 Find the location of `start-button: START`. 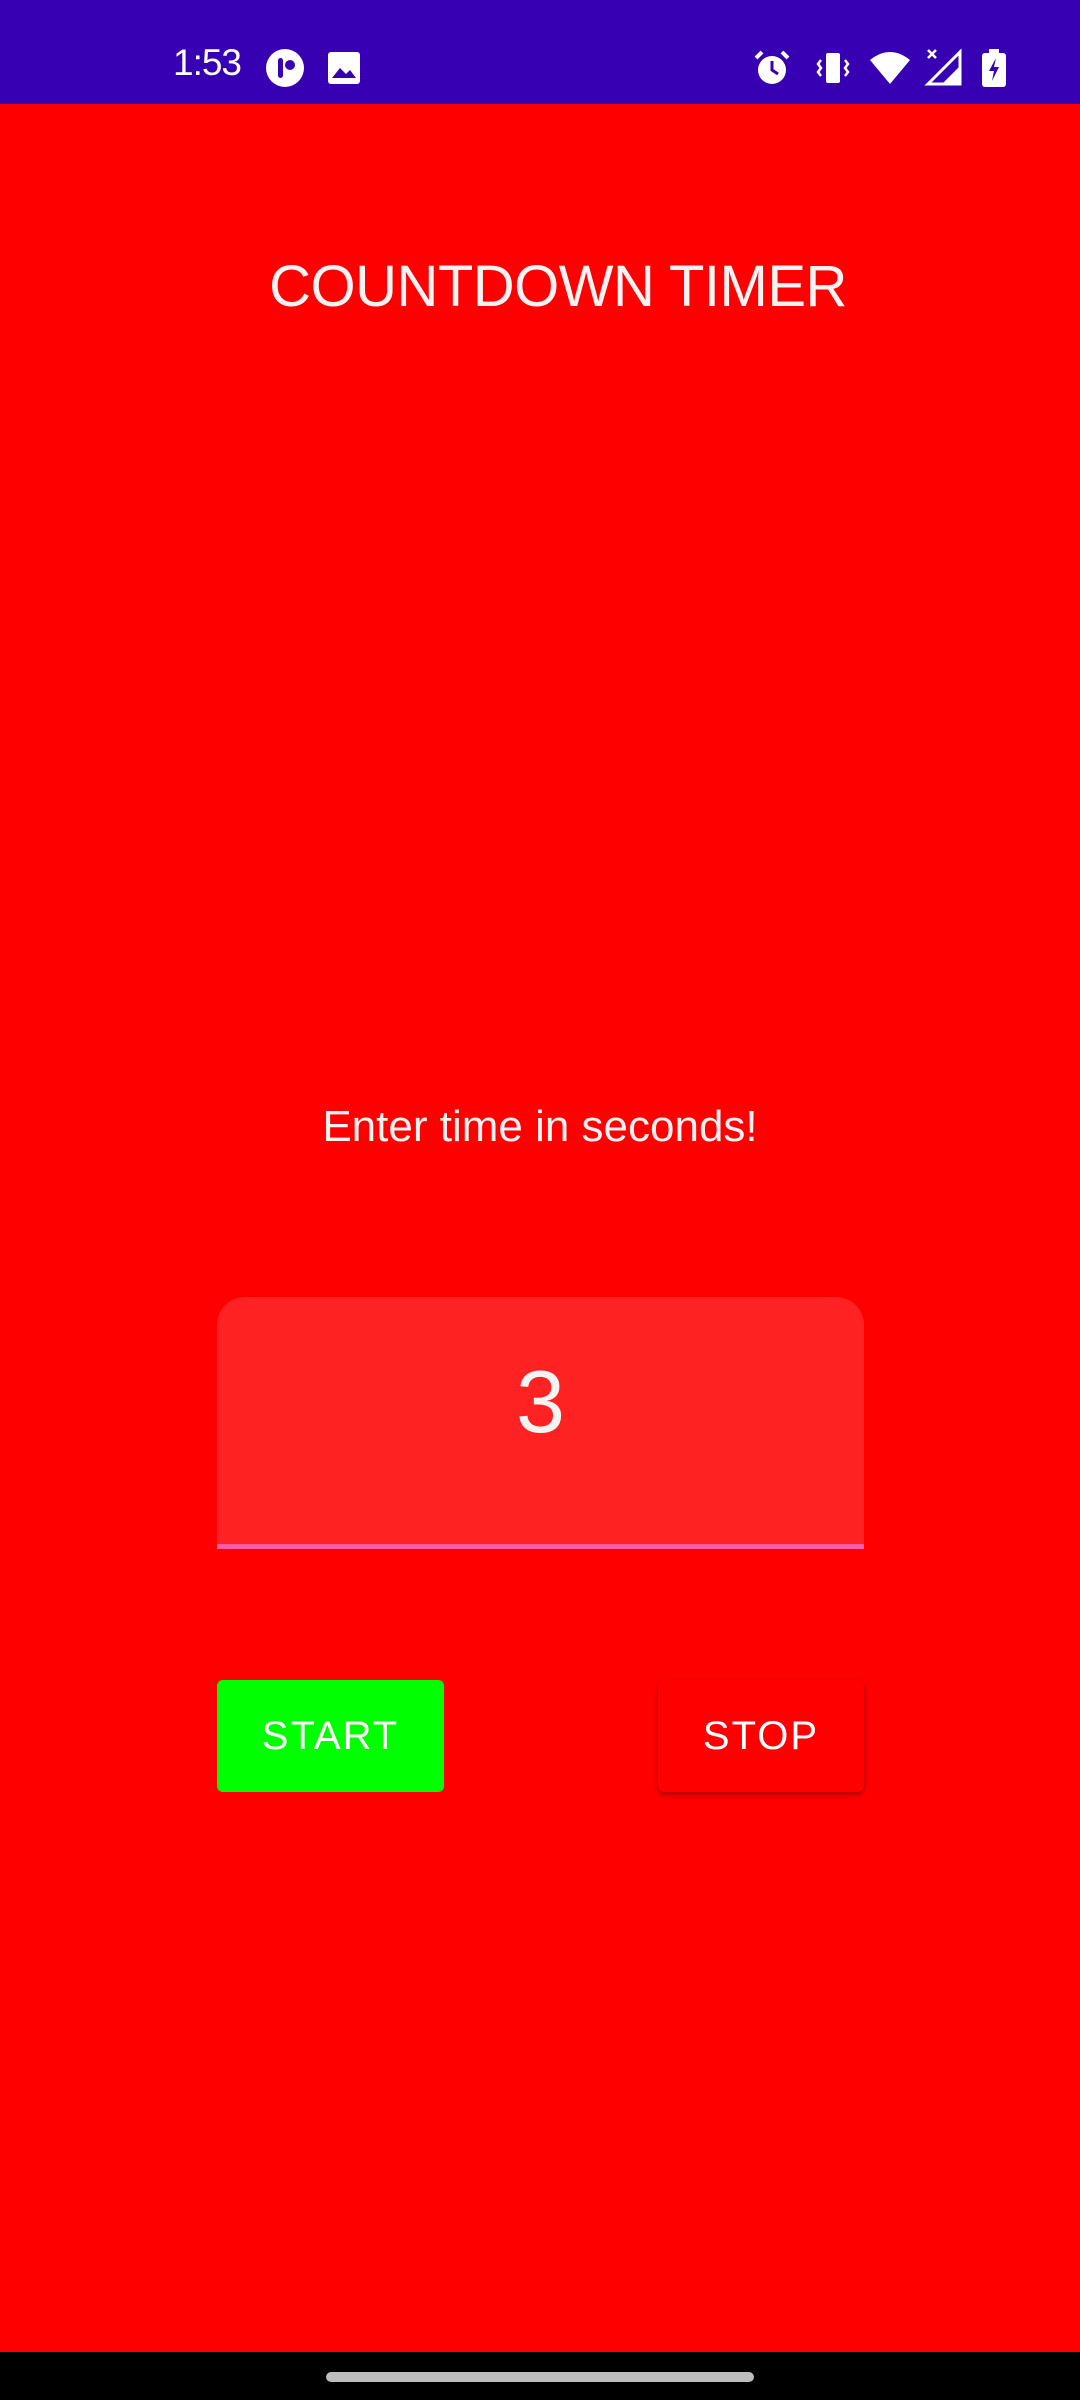

start-button: START is located at coordinates (330, 1736).